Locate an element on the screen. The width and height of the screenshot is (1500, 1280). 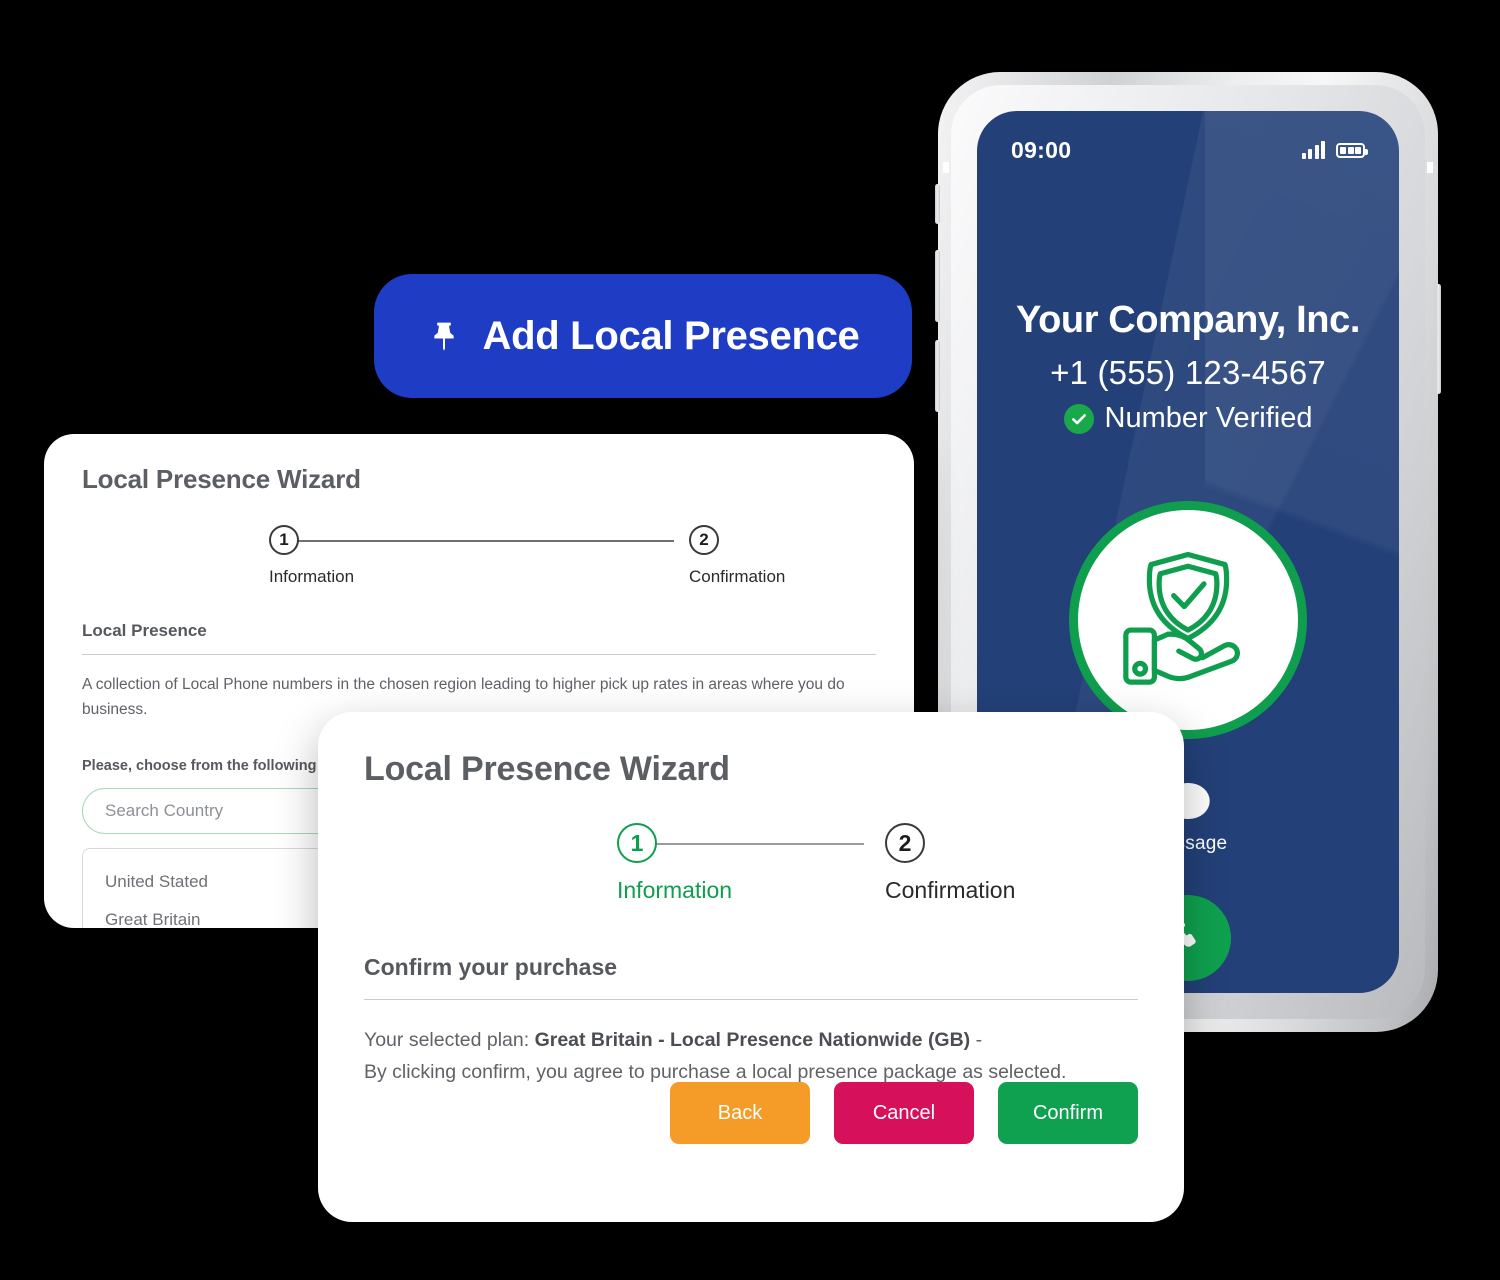
add-local-presence-button: Add Local Presence is located at coordinates (643, 336).